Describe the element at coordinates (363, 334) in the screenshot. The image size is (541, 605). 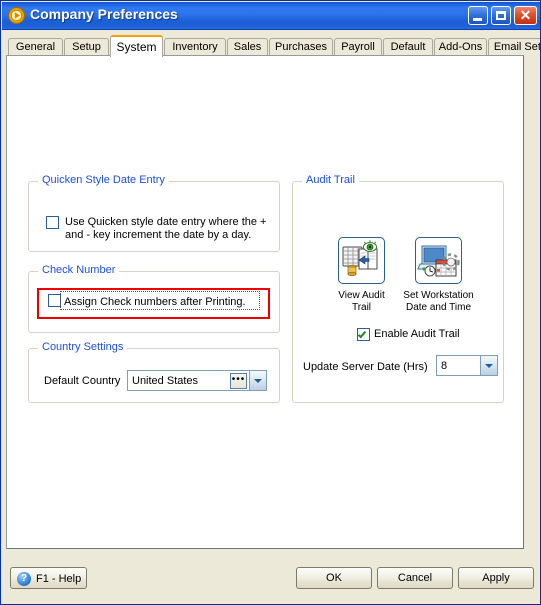
I see `enable-audit-trail-checkbox` at that location.